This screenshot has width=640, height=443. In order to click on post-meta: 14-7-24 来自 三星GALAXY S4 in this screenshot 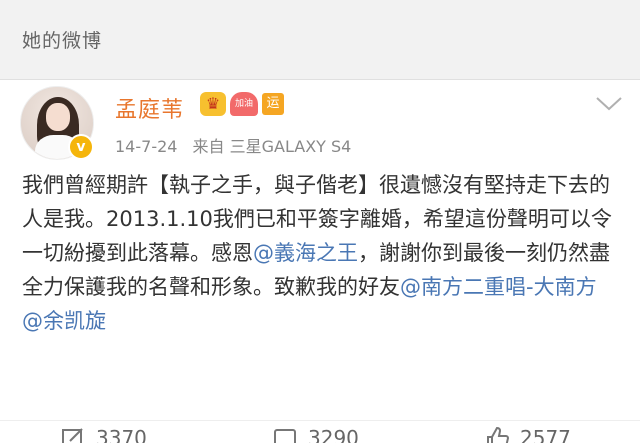, I will do `click(238, 145)`.